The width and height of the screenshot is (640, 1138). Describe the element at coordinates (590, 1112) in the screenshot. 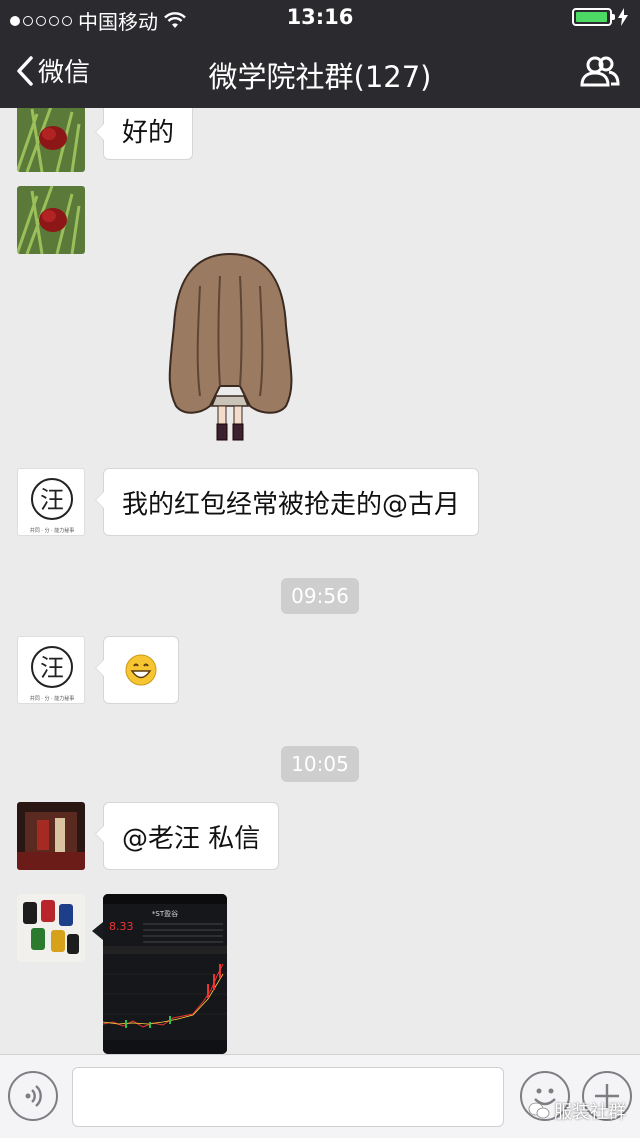

I see `watermark-text: 服装社群` at that location.